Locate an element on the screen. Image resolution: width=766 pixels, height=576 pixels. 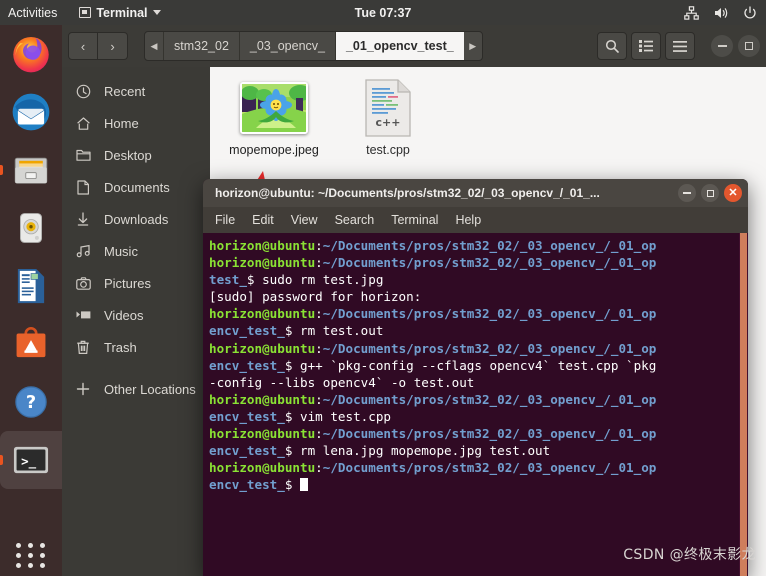
thunderbird-icon is located at coordinates (31, 112).